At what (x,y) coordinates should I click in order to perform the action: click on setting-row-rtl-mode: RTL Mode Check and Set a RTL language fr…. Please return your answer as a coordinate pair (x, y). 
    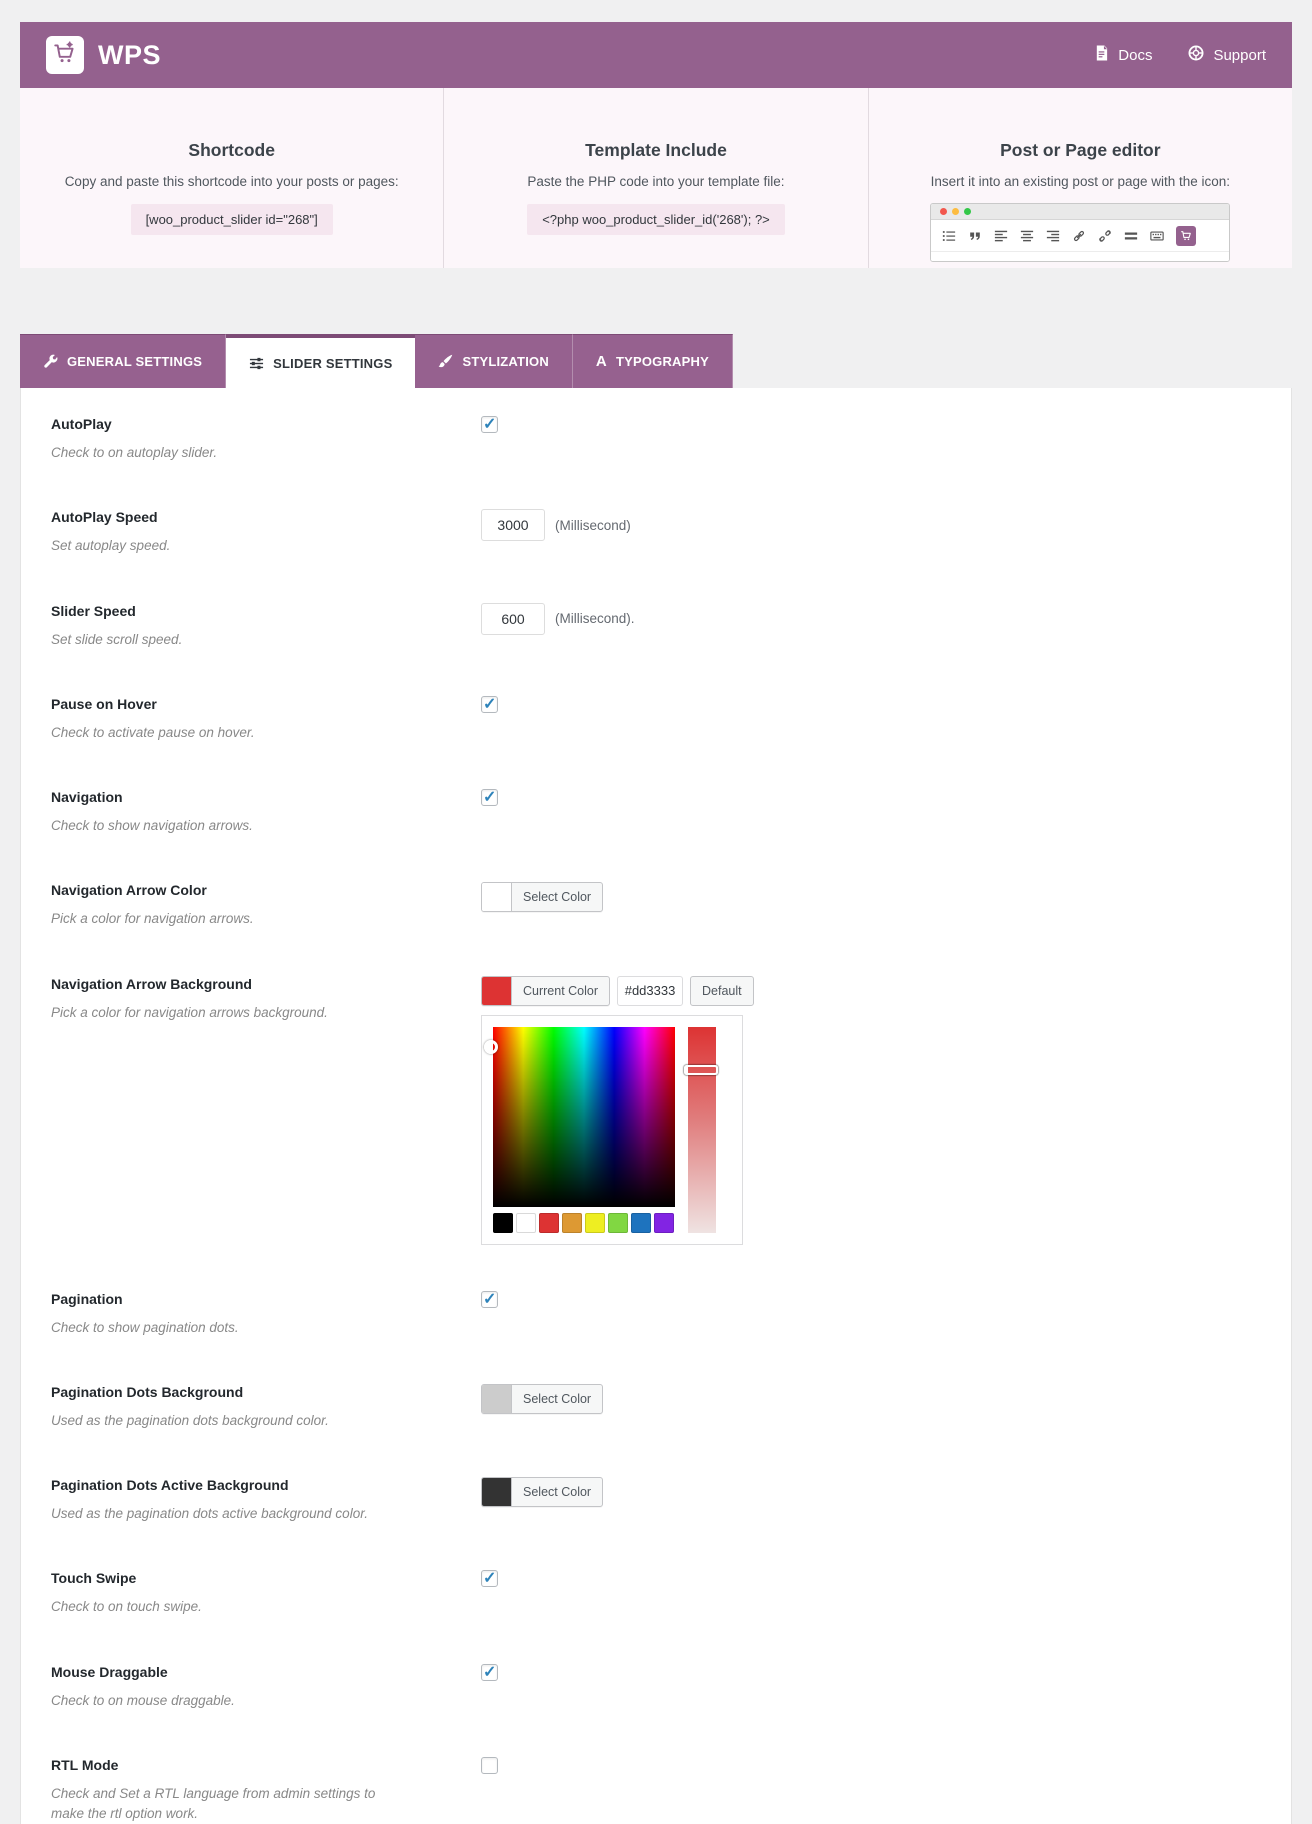
    Looking at the image, I should click on (656, 1790).